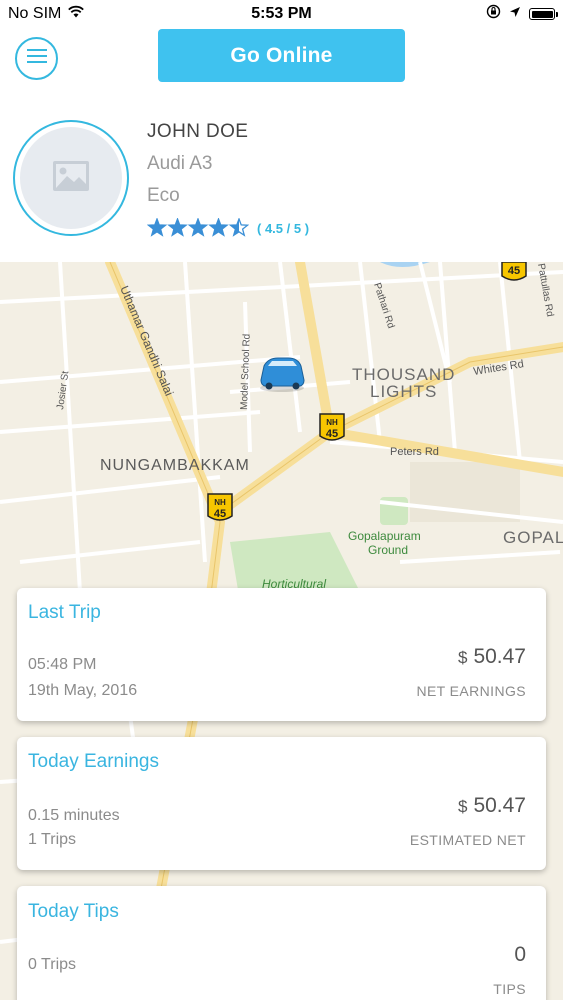  What do you see at coordinates (384, 536) in the screenshot?
I see `map-label-gopalapuram-1: Gopalapuram` at bounding box center [384, 536].